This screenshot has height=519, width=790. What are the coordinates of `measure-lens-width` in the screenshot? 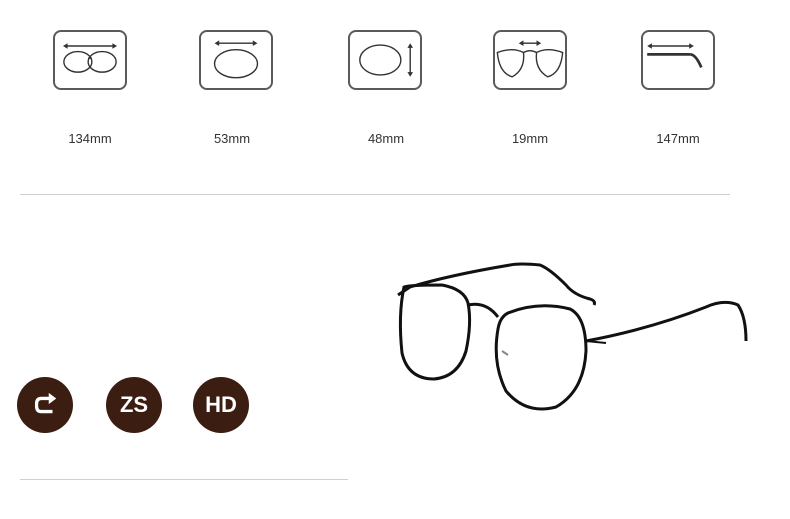 It's located at (236, 60).